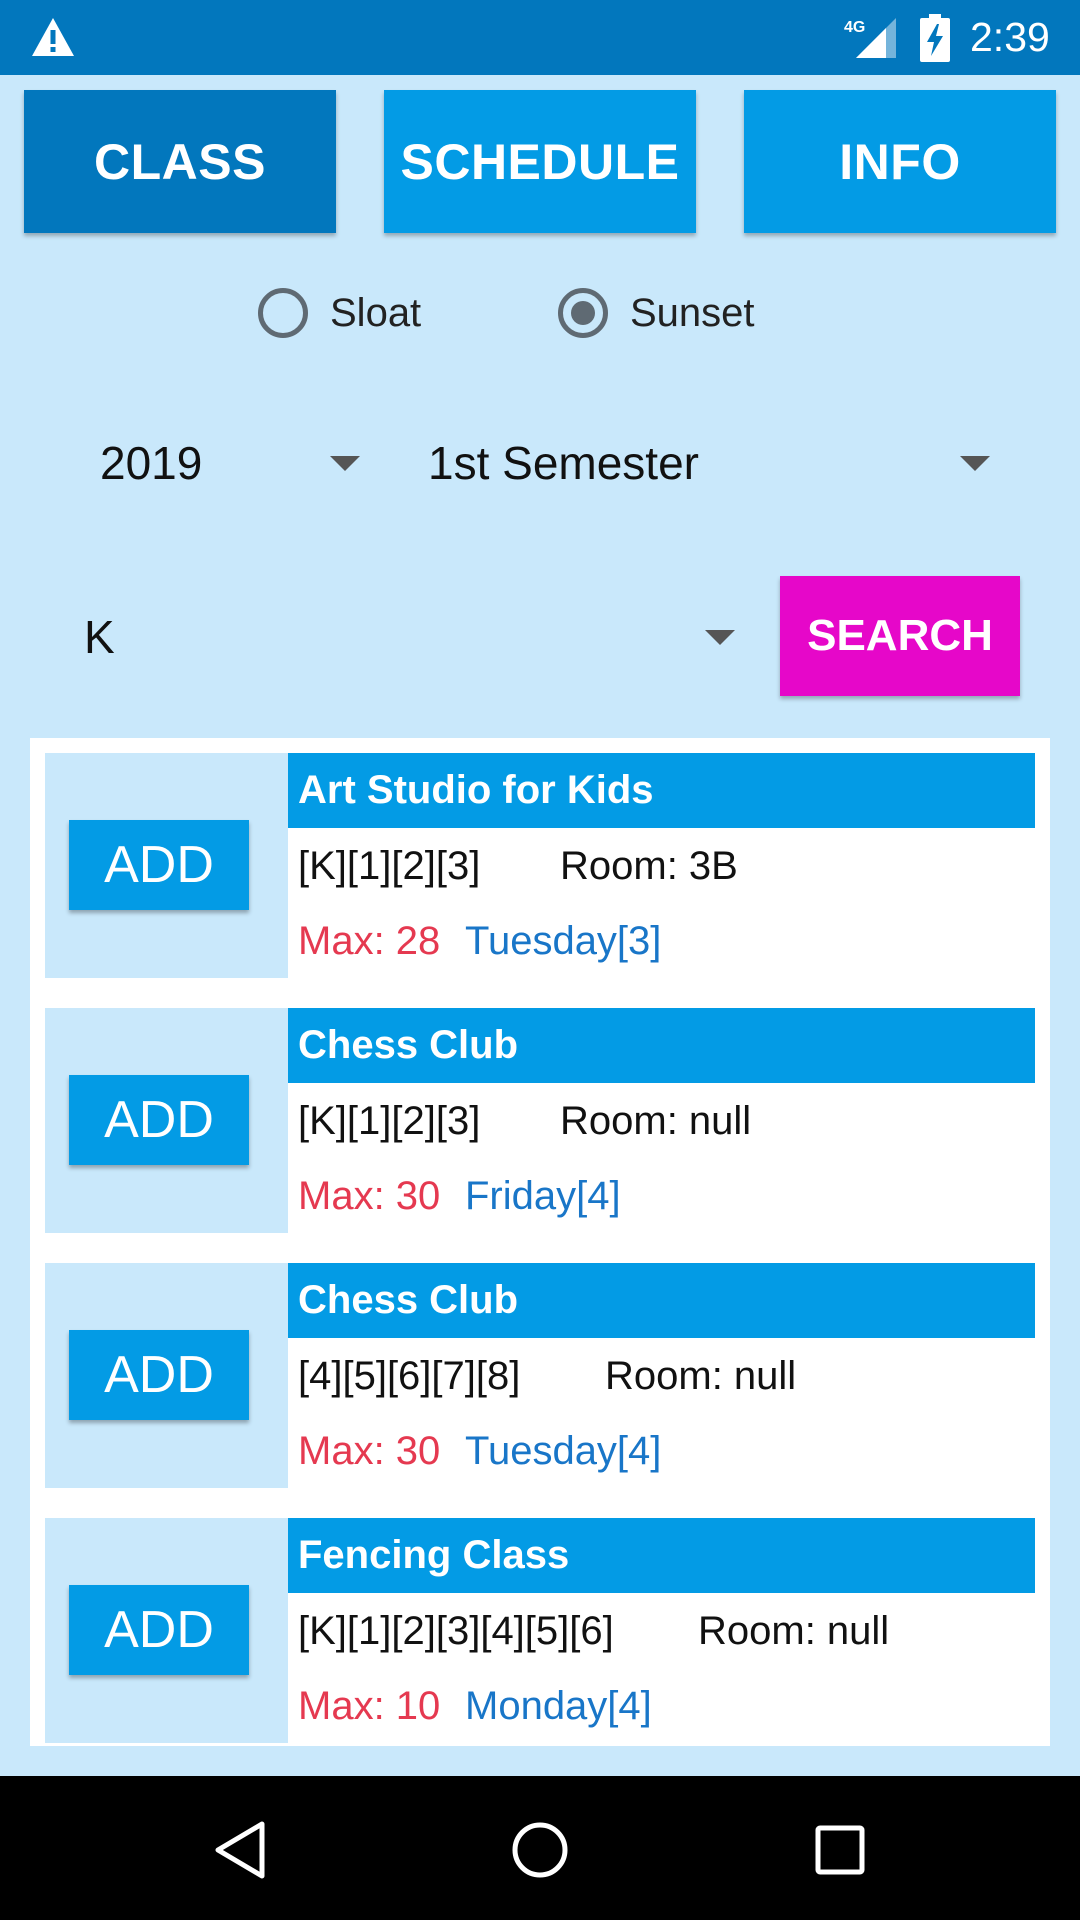 This screenshot has height=1920, width=1080. Describe the element at coordinates (283, 313) in the screenshot. I see `radio-button-icon` at that location.